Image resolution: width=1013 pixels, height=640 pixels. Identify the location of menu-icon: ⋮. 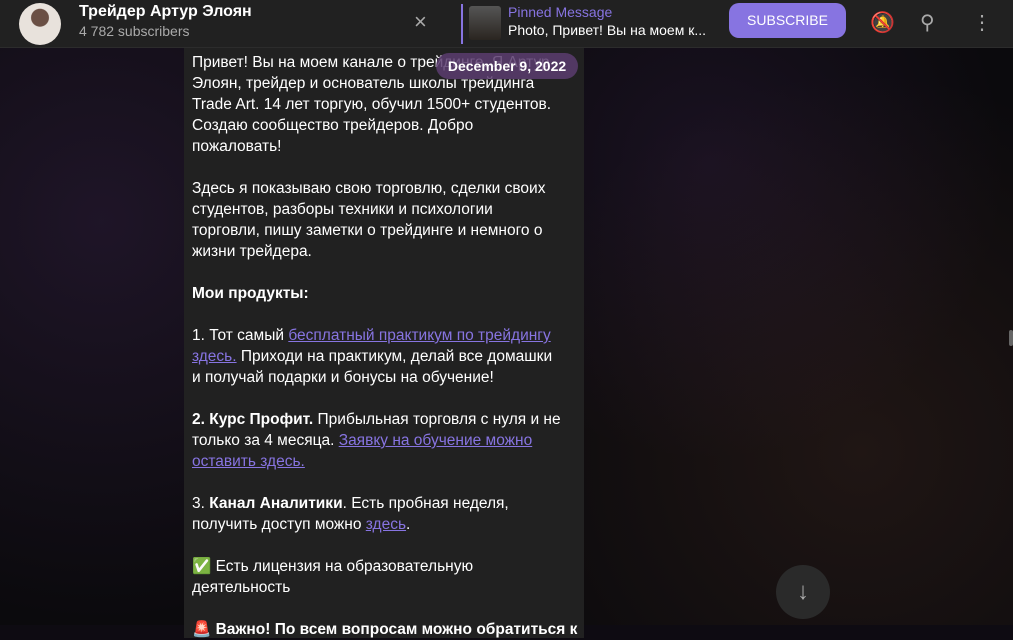
(982, 22).